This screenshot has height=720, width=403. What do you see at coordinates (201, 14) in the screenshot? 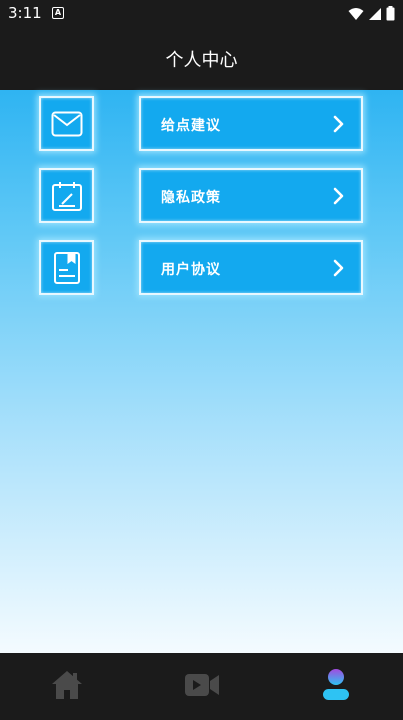
I see `status-bar: 3:11 A` at bounding box center [201, 14].